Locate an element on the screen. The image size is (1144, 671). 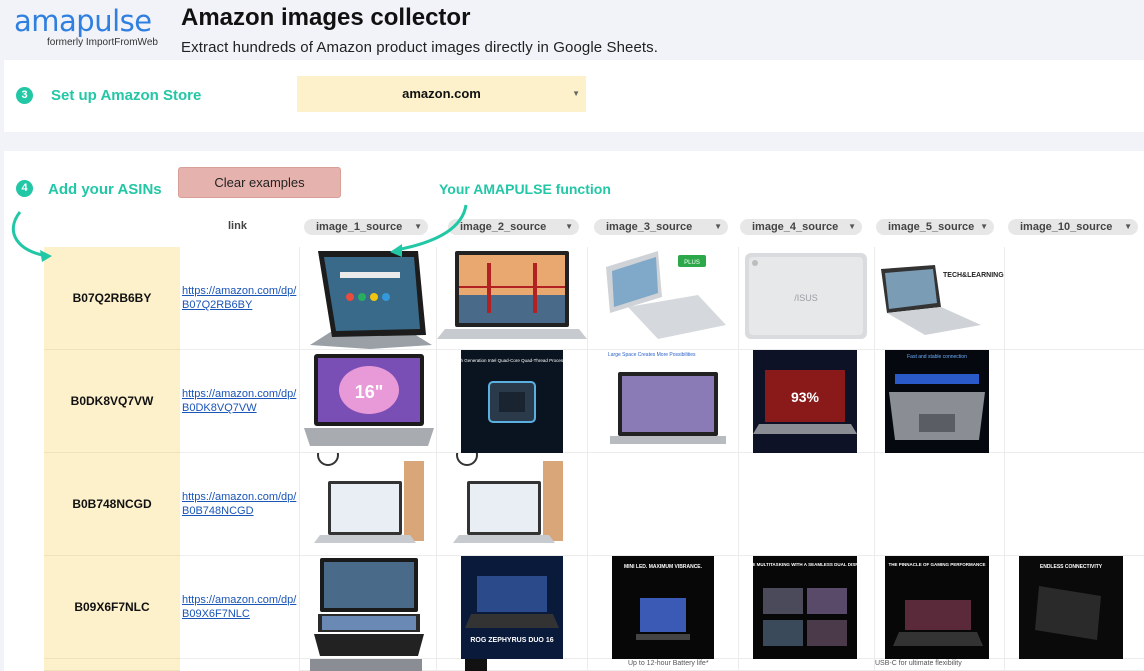
laptop-thumbnail-3: PLUS is located at coordinates (666, 295).